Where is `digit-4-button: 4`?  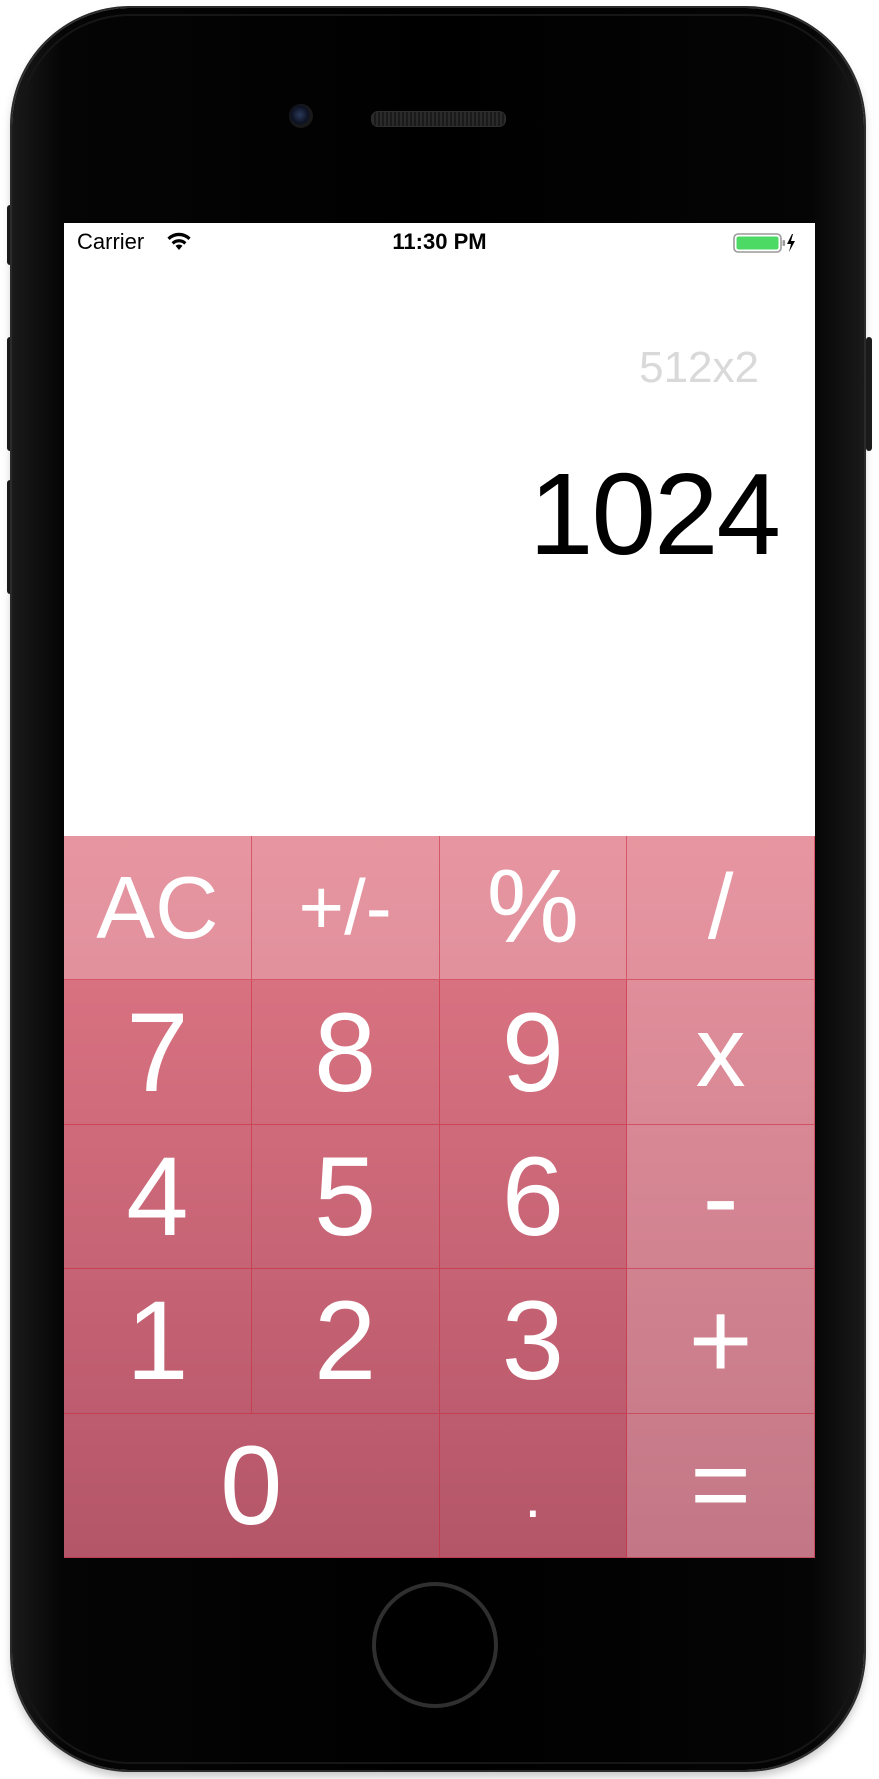 digit-4-button: 4 is located at coordinates (158, 1197).